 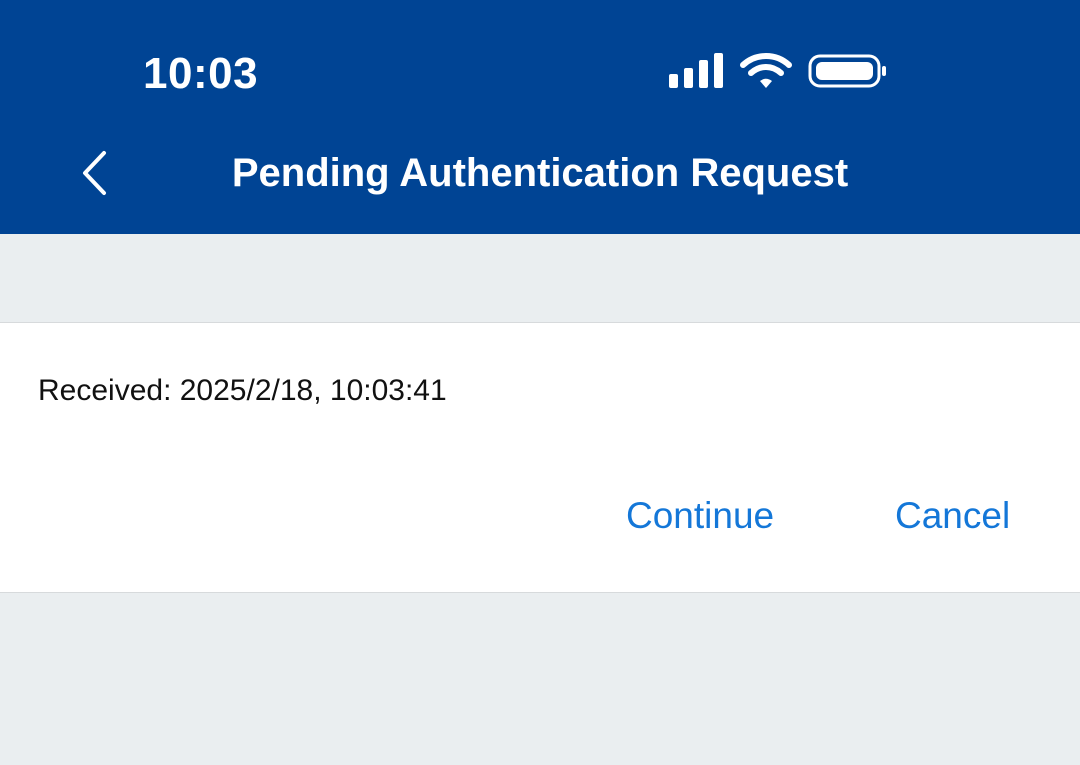 What do you see at coordinates (952, 516) in the screenshot?
I see `cancel-button: Cancel` at bounding box center [952, 516].